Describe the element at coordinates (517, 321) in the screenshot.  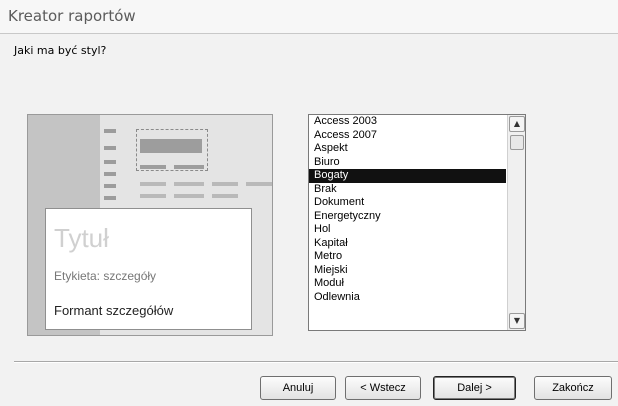
I see `scroll-down-icon: ▼` at that location.